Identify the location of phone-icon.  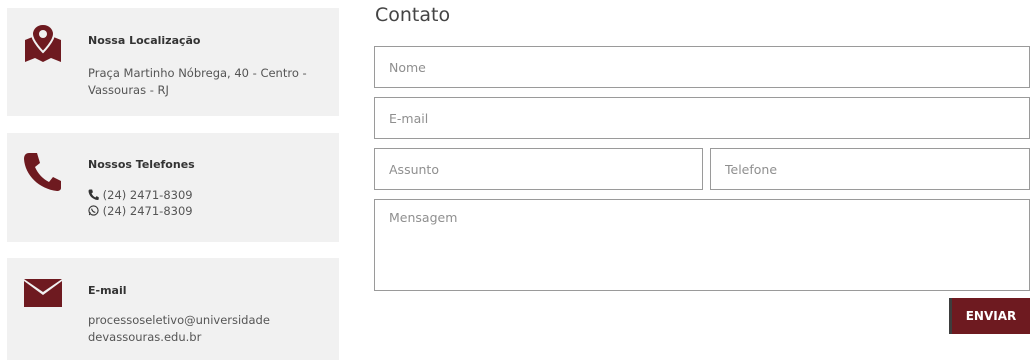
(42, 173).